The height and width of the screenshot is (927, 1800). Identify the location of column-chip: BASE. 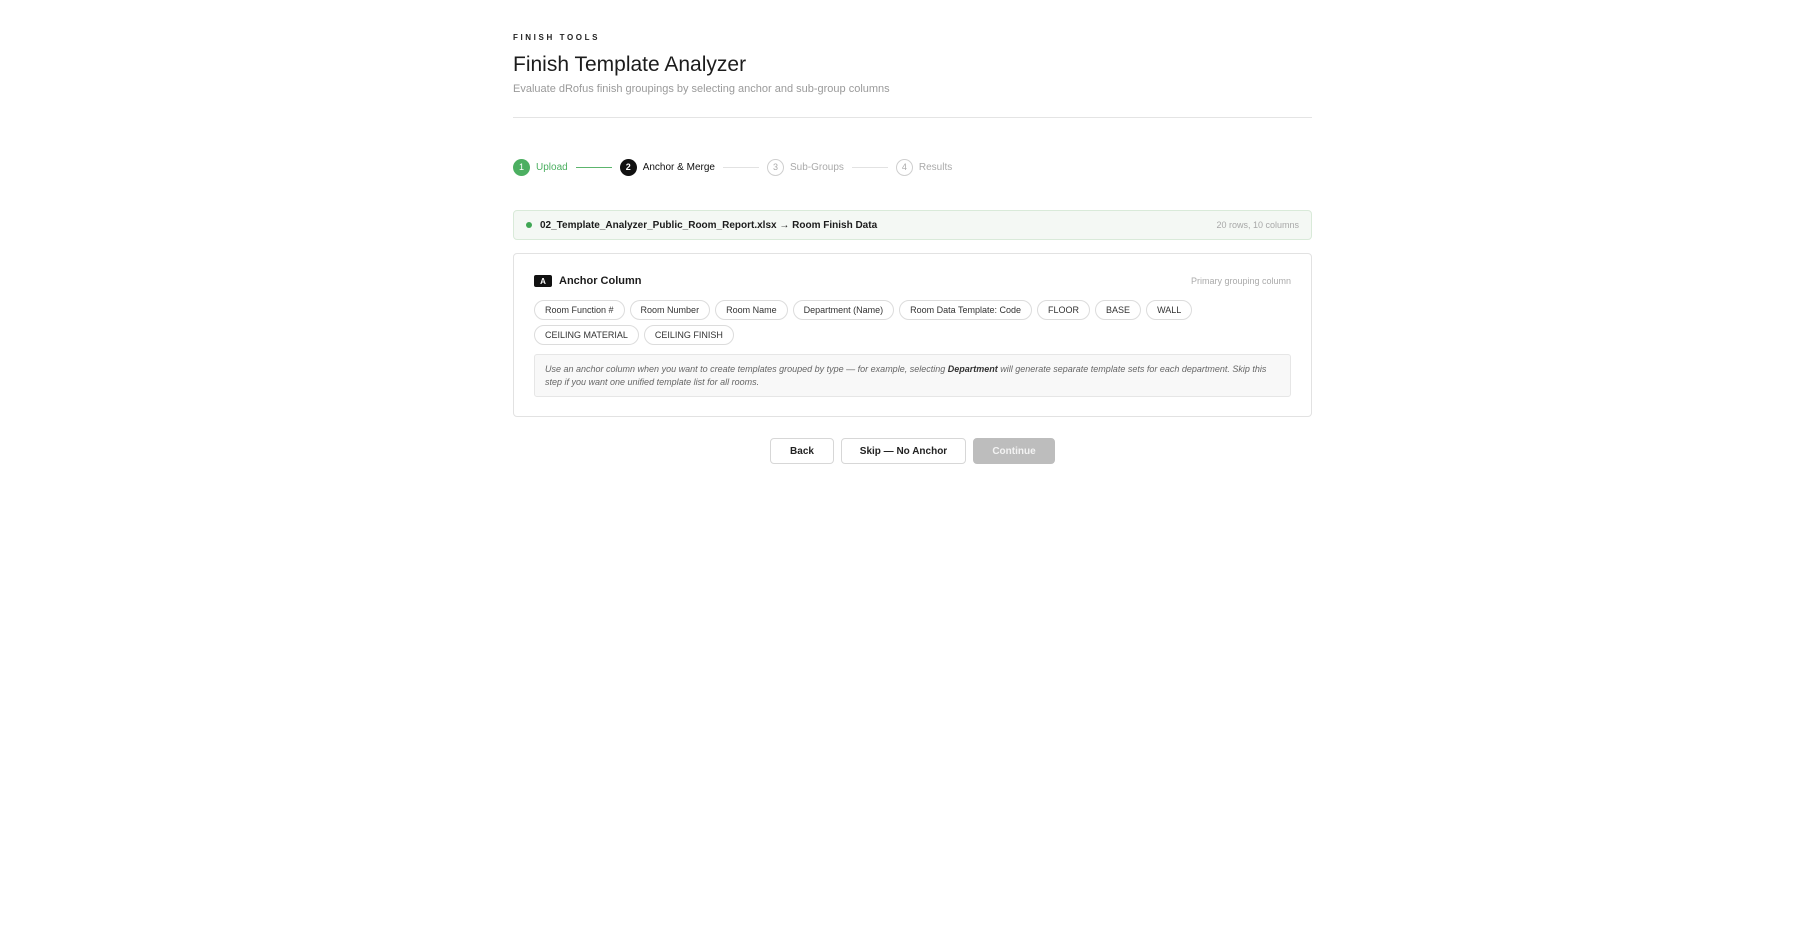
(1118, 310).